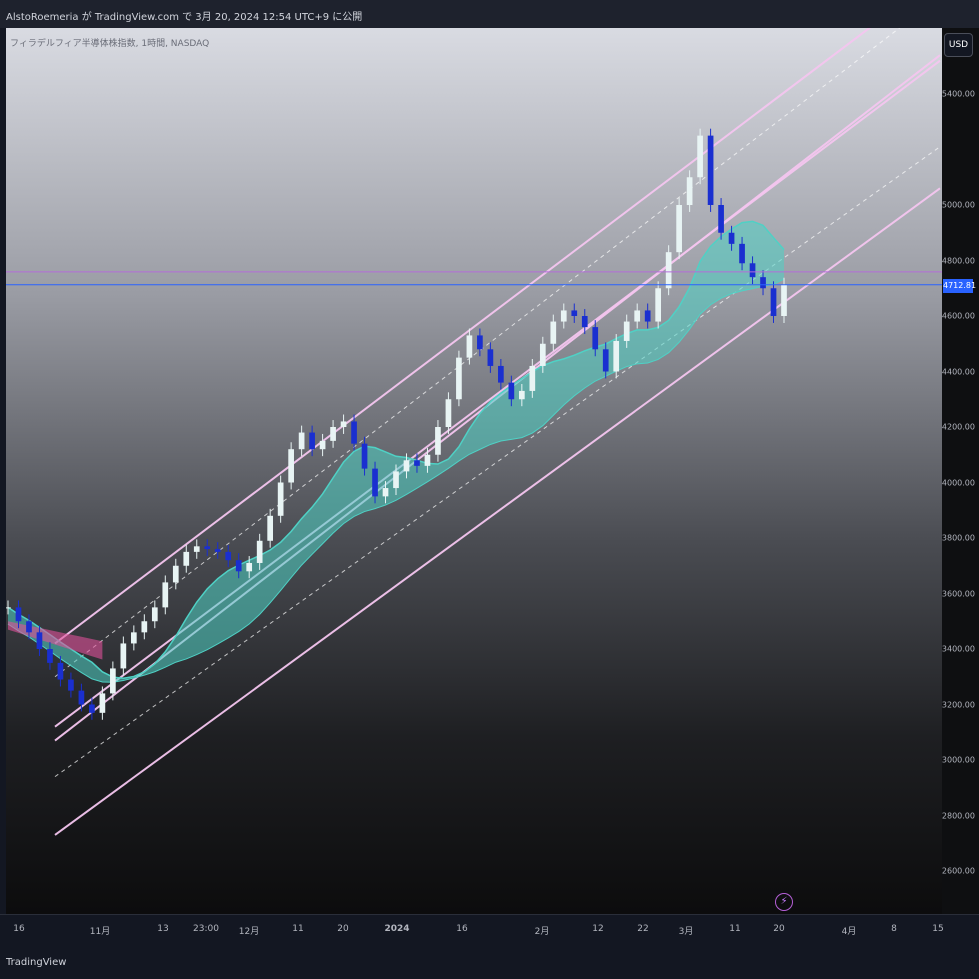 Image resolution: width=979 pixels, height=979 pixels. What do you see at coordinates (958, 260) in the screenshot?
I see `y-tick-label: 4800.00` at bounding box center [958, 260].